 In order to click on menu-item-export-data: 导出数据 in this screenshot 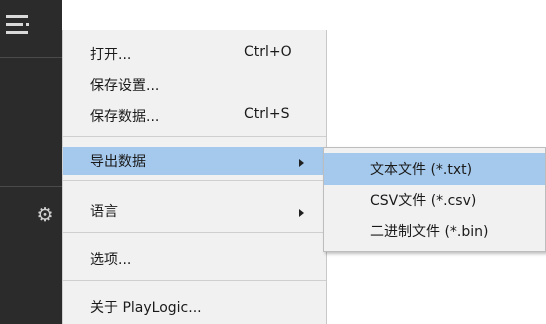, I will do `click(194, 161)`.